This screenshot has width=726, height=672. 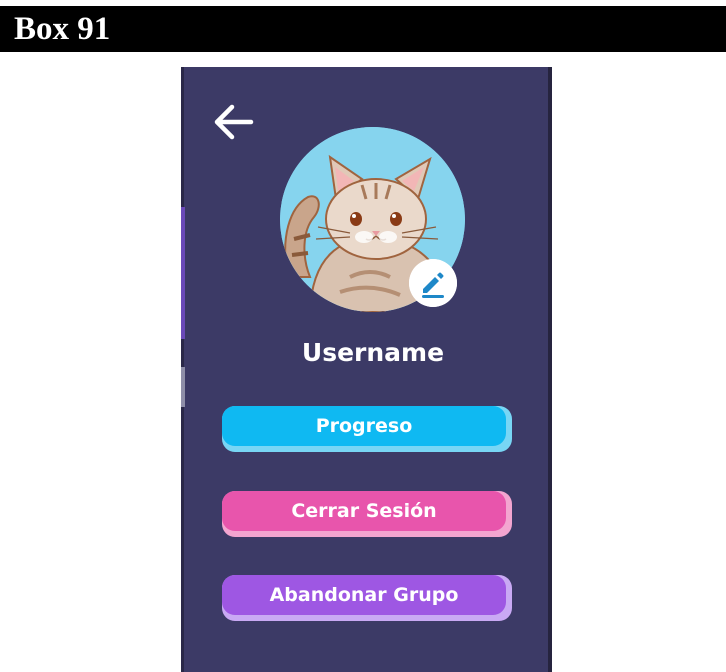 I want to click on background-peek, so click(x=183, y=273).